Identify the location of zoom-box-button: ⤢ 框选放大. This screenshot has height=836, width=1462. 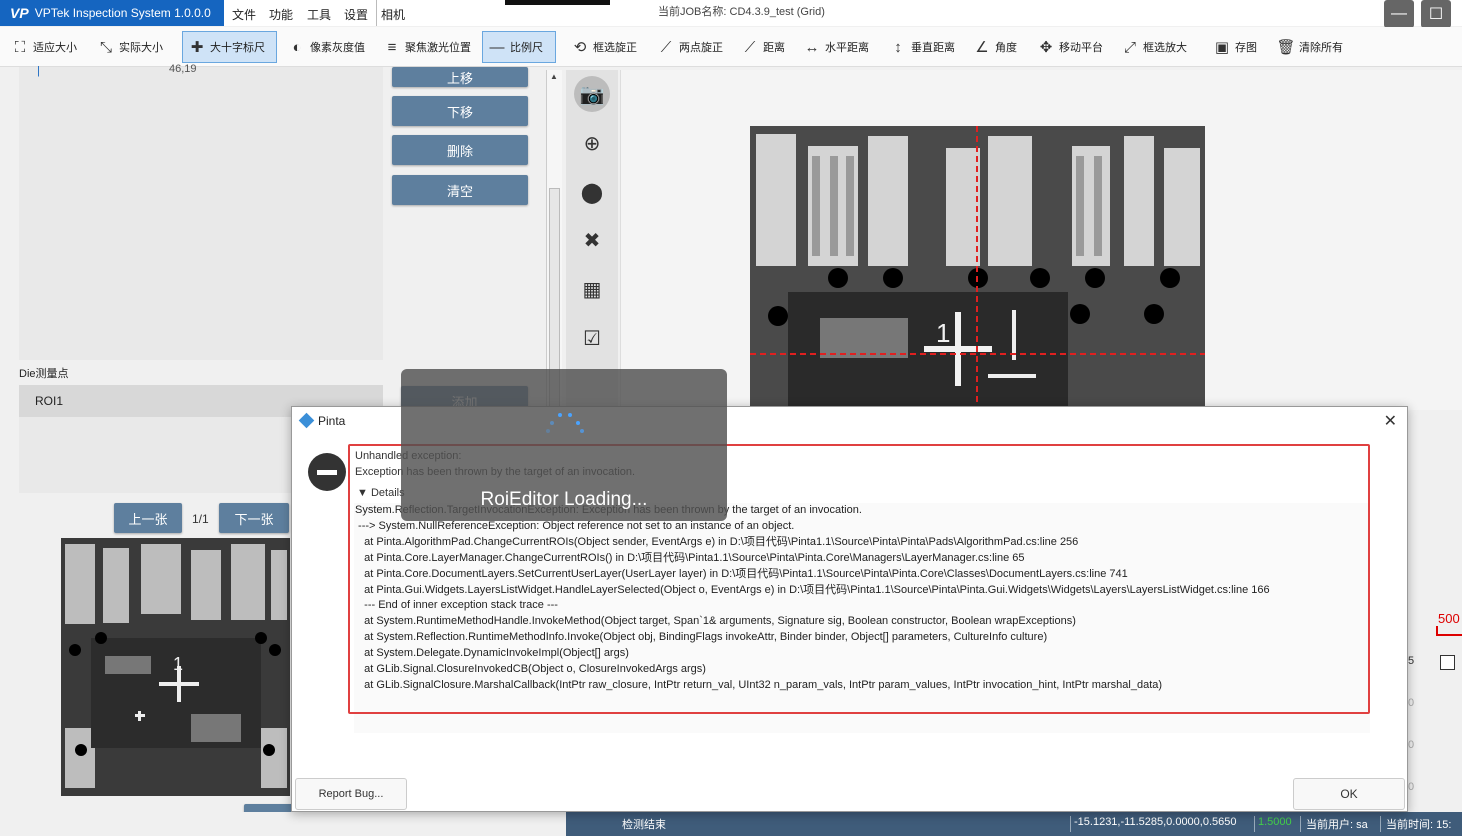
(1153, 47).